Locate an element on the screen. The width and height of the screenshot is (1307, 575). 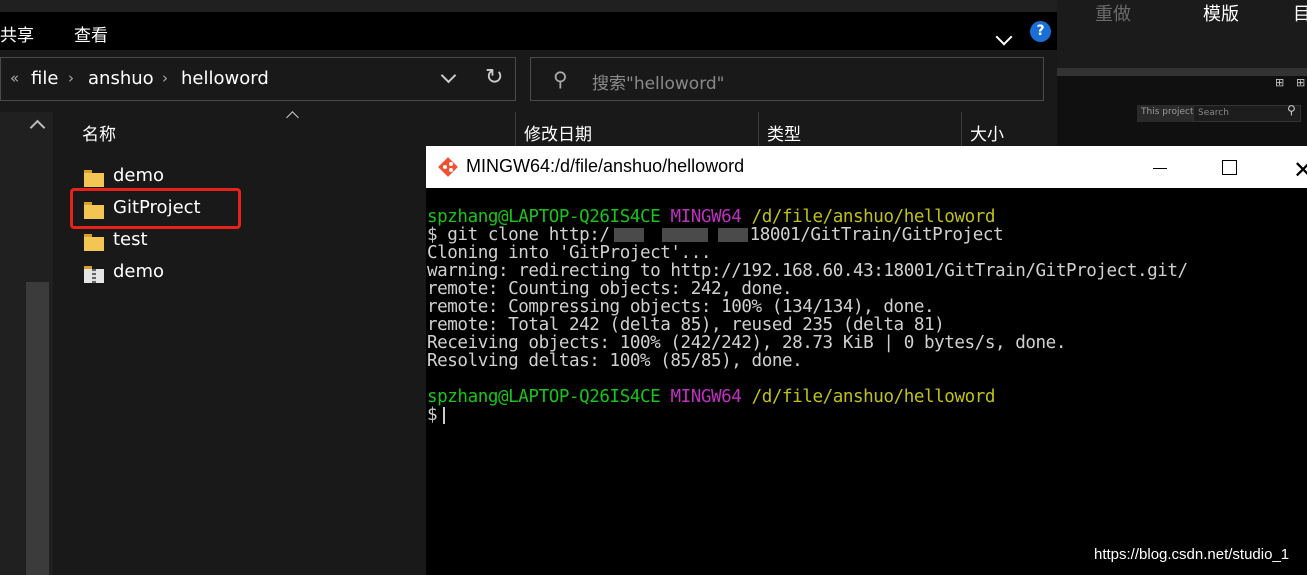
file-name: test is located at coordinates (130, 239).